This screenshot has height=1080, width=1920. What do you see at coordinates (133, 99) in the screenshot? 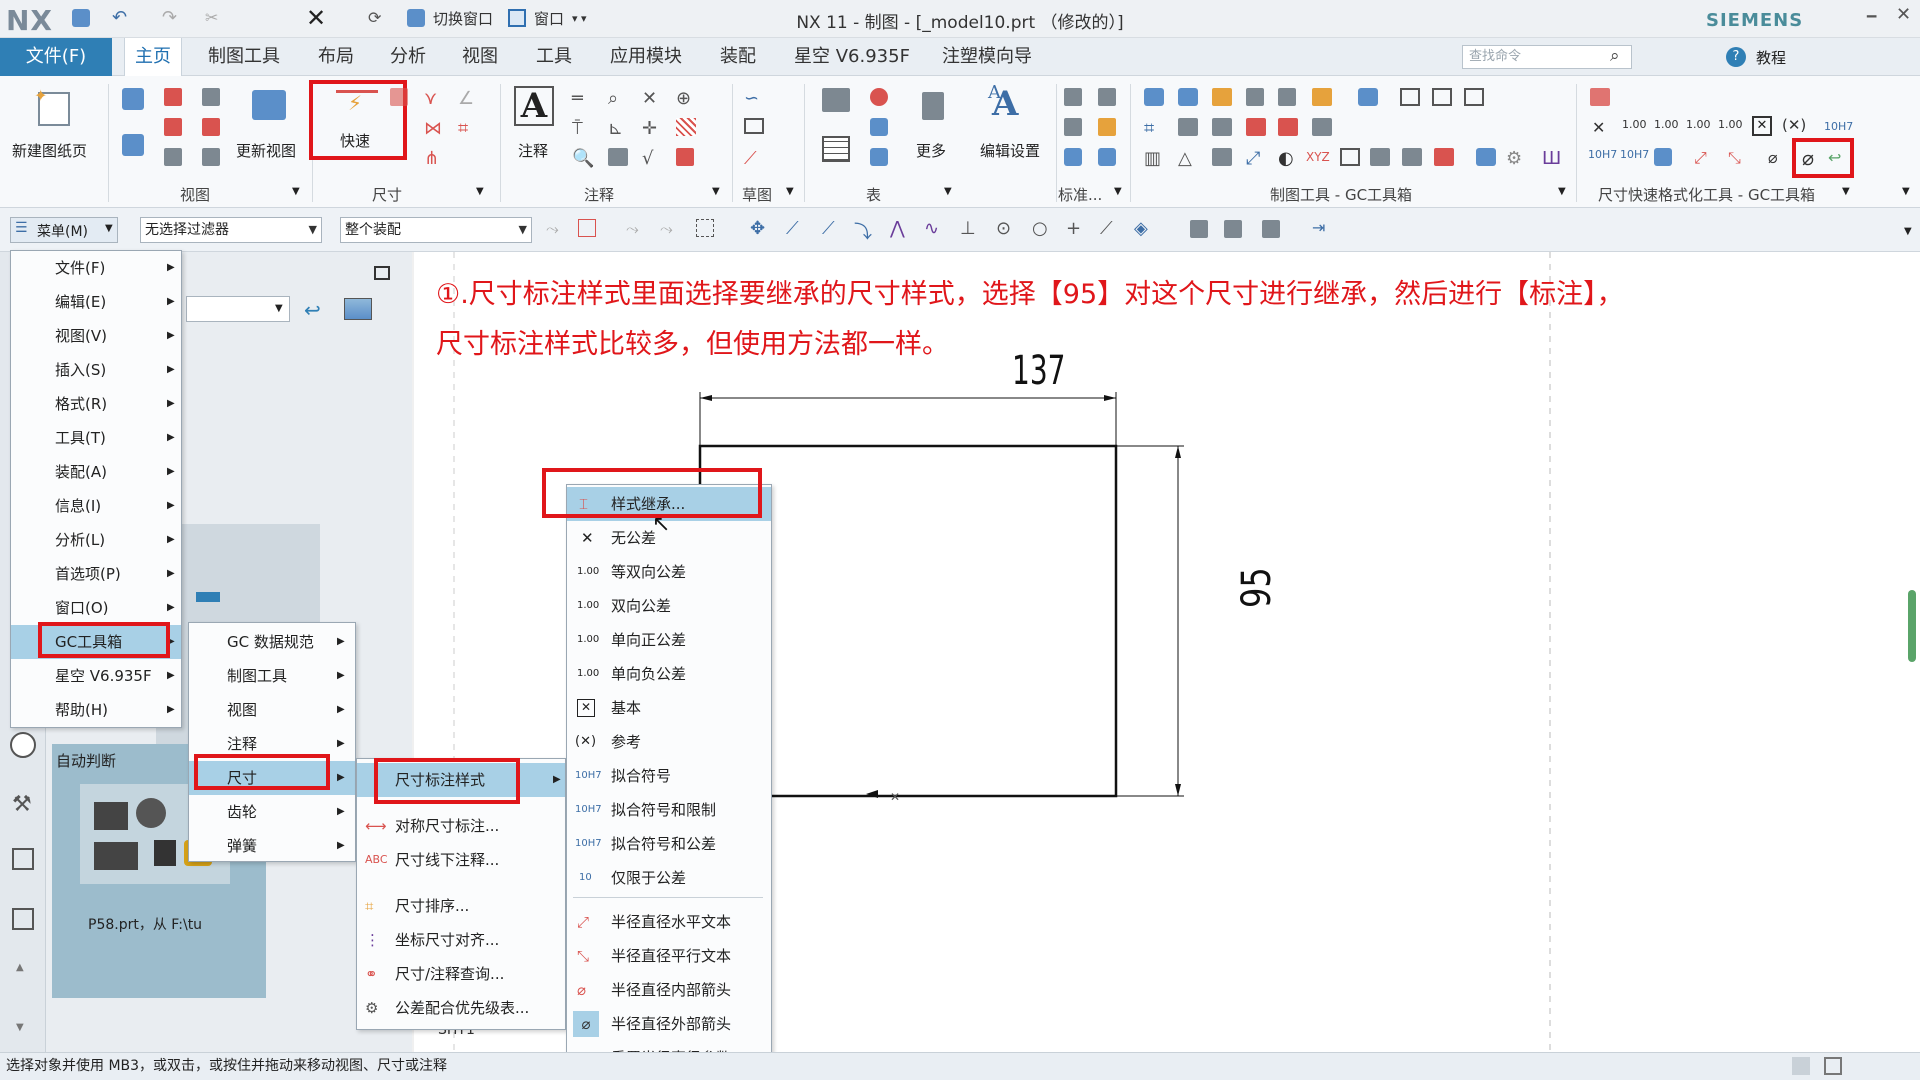
I see `base-view-icon` at bounding box center [133, 99].